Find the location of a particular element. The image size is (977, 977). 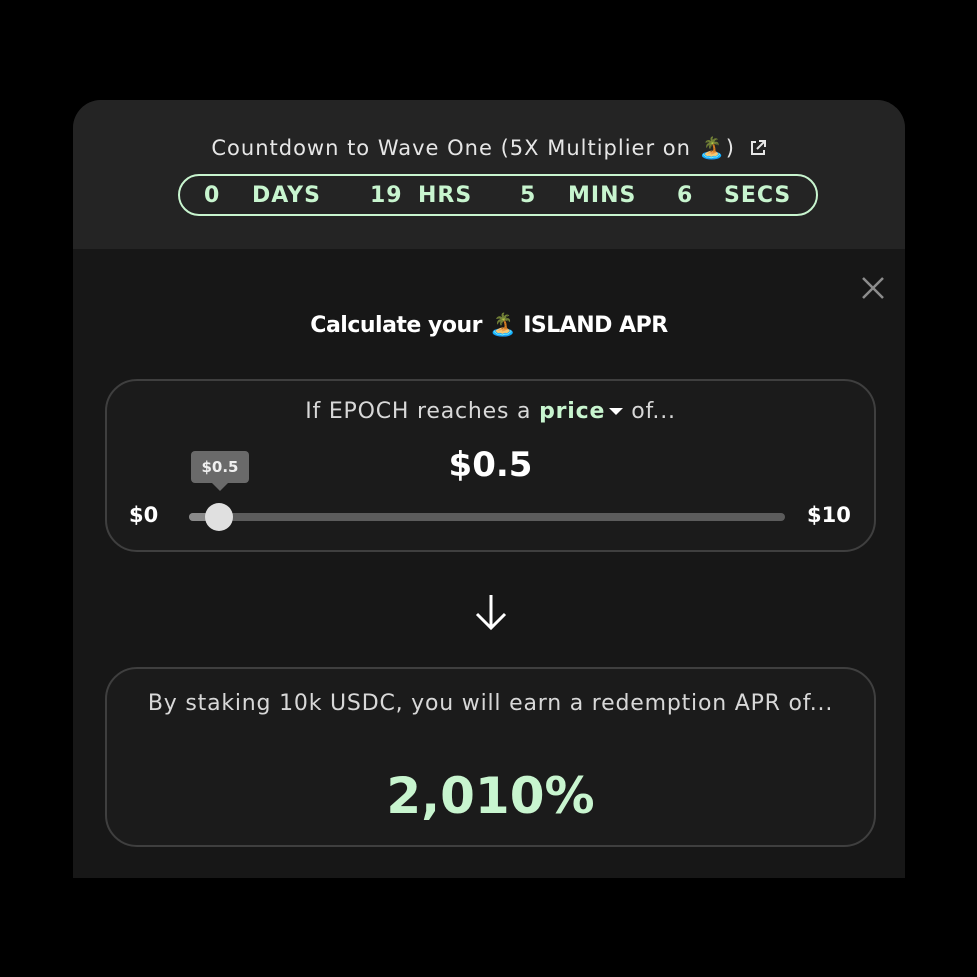

slider-tooltip: $0.5 is located at coordinates (220, 471).